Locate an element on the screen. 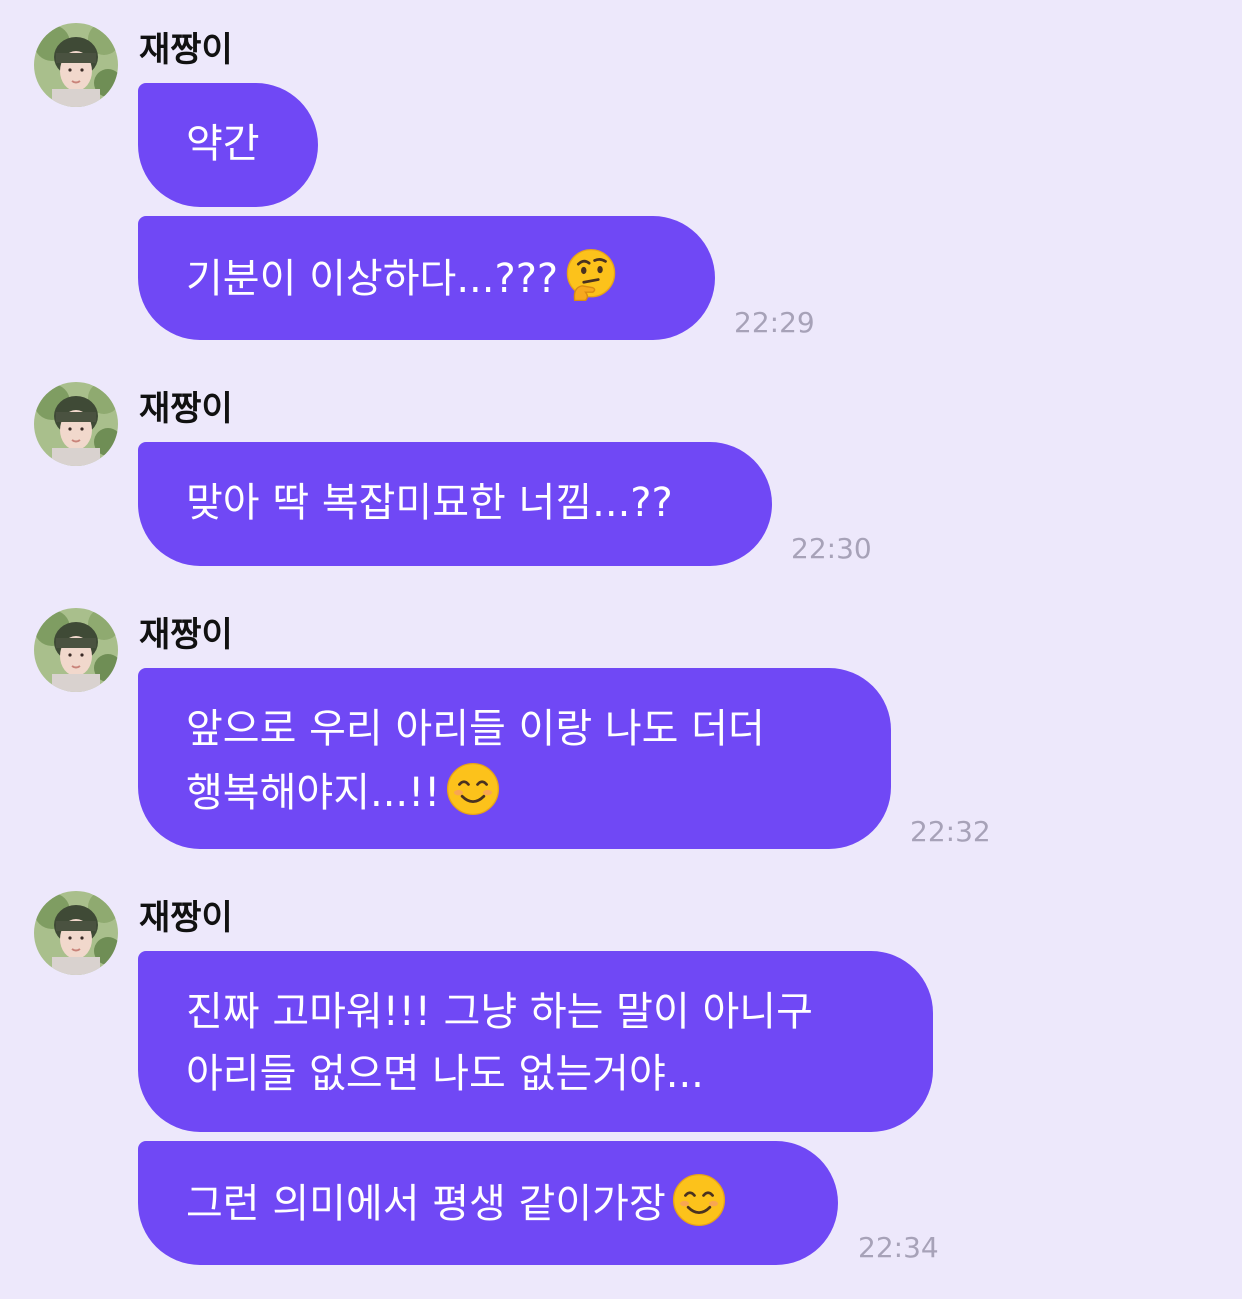 The height and width of the screenshot is (1299, 1242). message-bubble: 기분이 이상하다...??? is located at coordinates (426, 278).